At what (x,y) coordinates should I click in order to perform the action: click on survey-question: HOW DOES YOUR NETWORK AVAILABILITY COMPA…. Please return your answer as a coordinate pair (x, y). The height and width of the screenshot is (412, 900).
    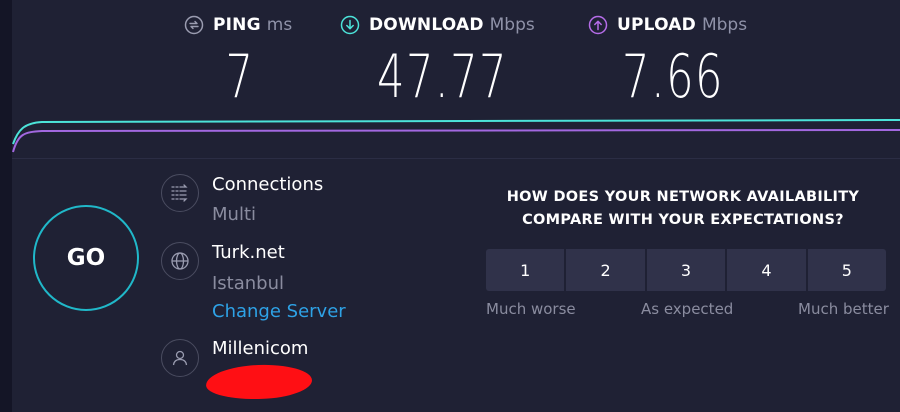
    Looking at the image, I should click on (683, 209).